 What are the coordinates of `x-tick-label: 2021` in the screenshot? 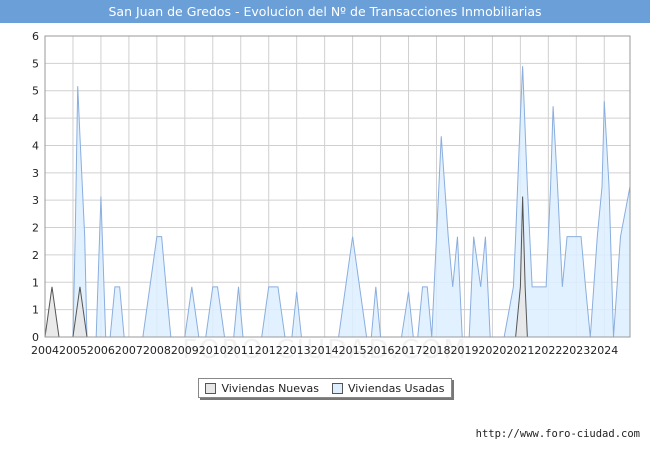 It's located at (520, 350).